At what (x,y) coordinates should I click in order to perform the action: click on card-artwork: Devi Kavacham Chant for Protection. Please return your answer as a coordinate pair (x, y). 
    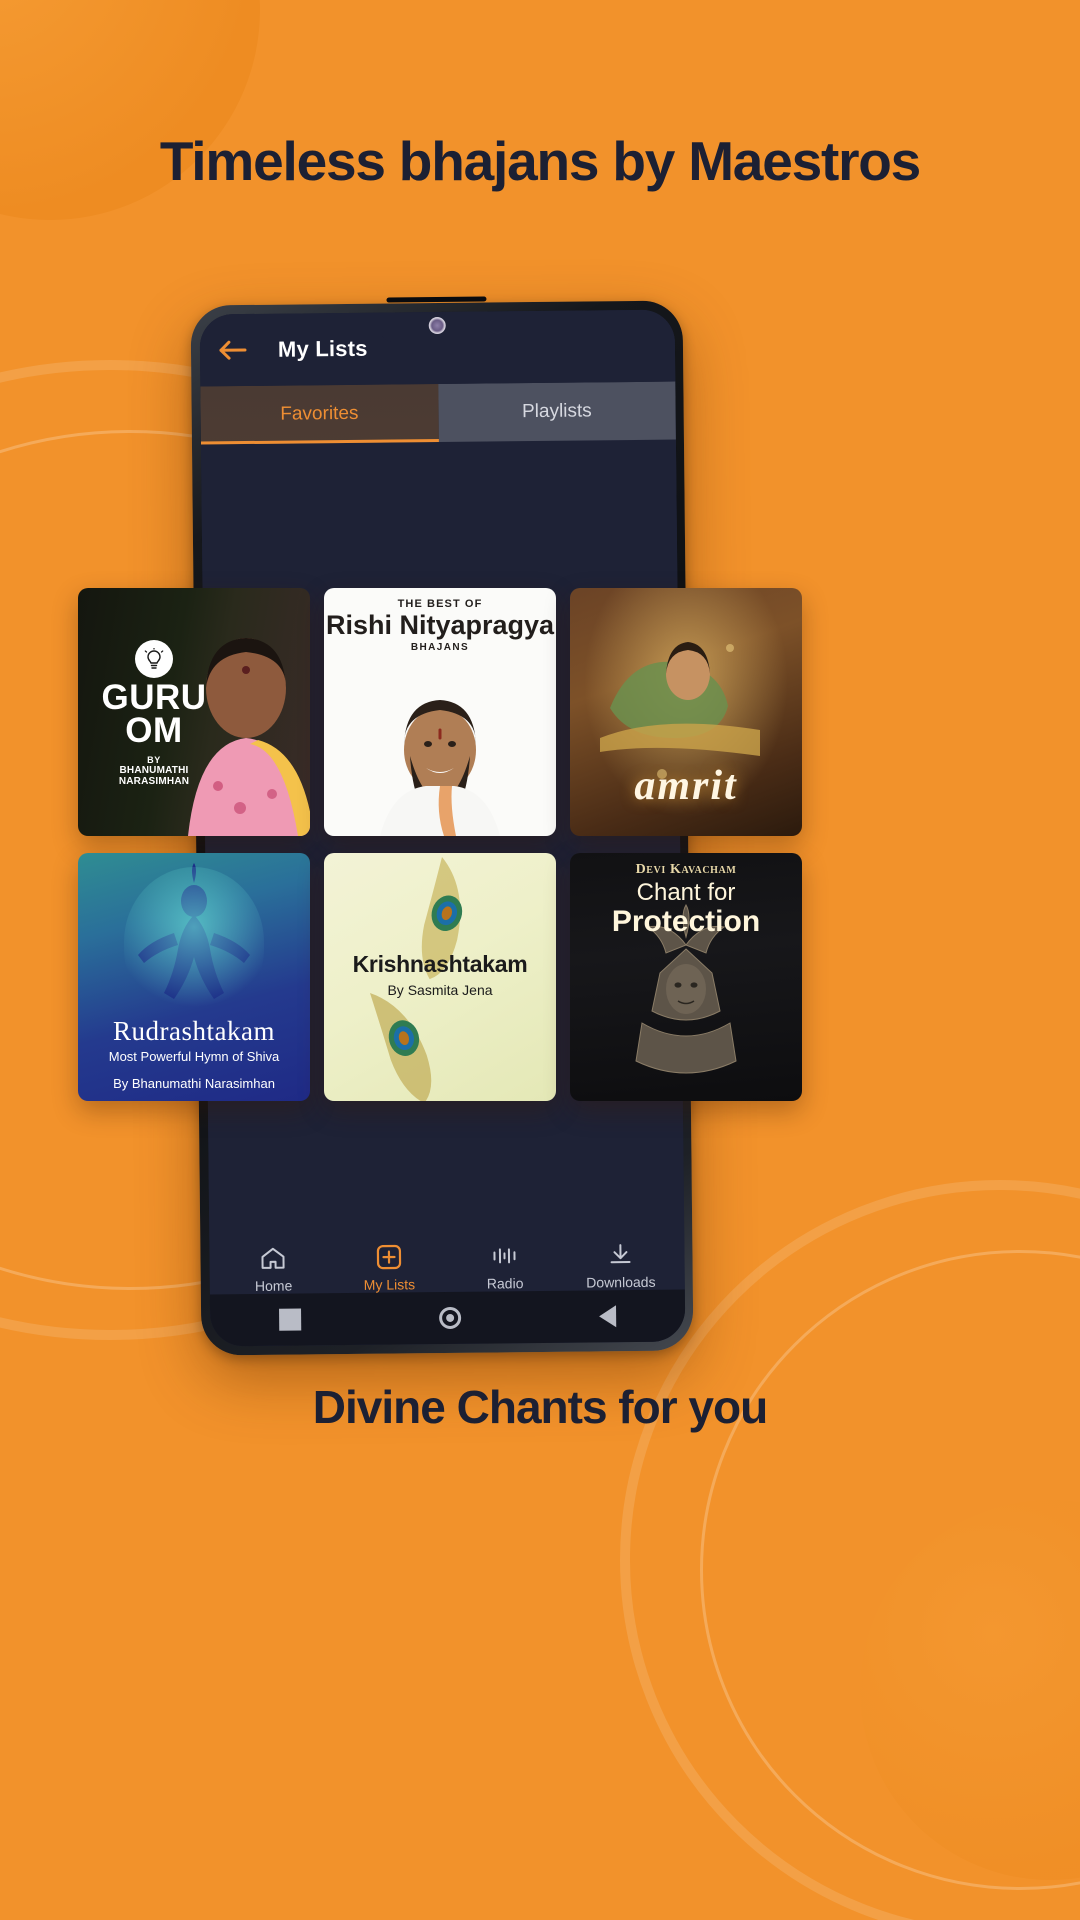
    Looking at the image, I should click on (686, 977).